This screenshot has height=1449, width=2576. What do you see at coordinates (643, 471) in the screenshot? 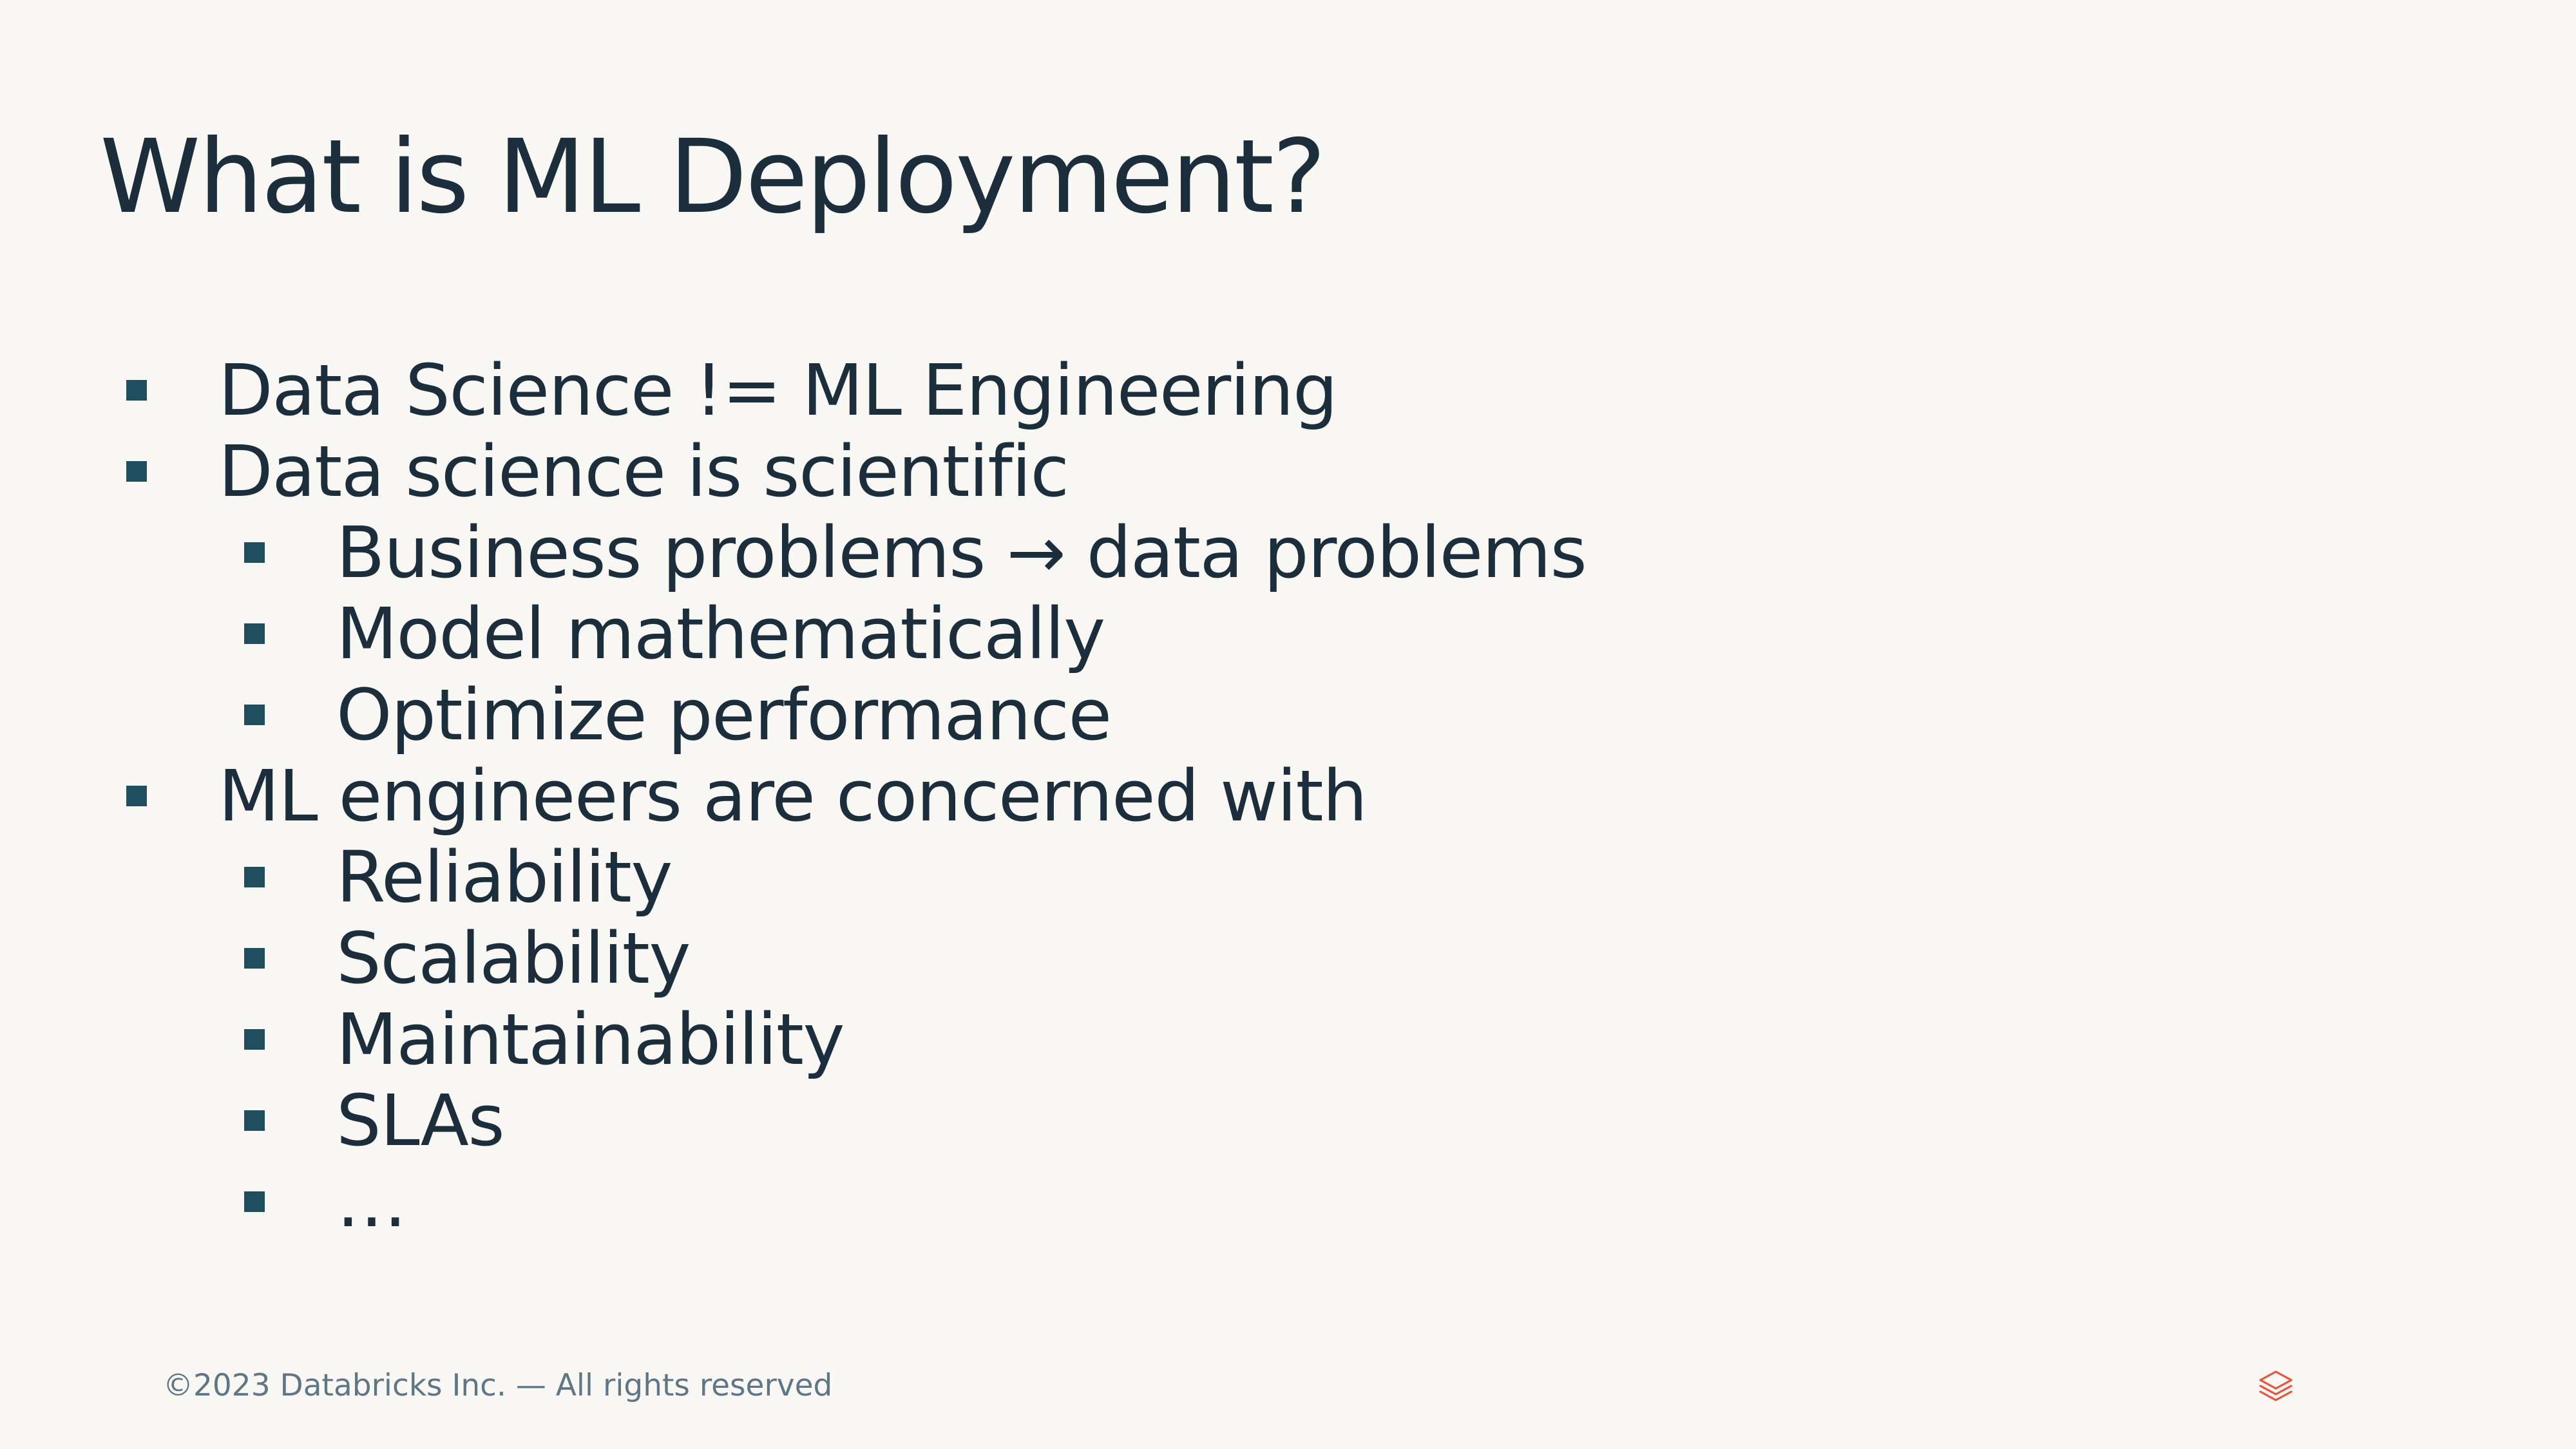
I see `bullet-text: Data science is scientific` at bounding box center [643, 471].